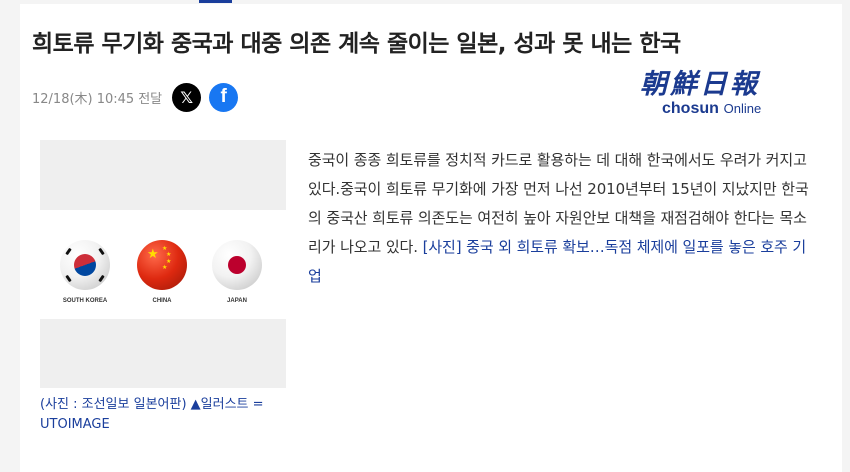 This screenshot has width=850, height=472. What do you see at coordinates (165, 267) in the screenshot?
I see `small-star-icon: ★` at bounding box center [165, 267].